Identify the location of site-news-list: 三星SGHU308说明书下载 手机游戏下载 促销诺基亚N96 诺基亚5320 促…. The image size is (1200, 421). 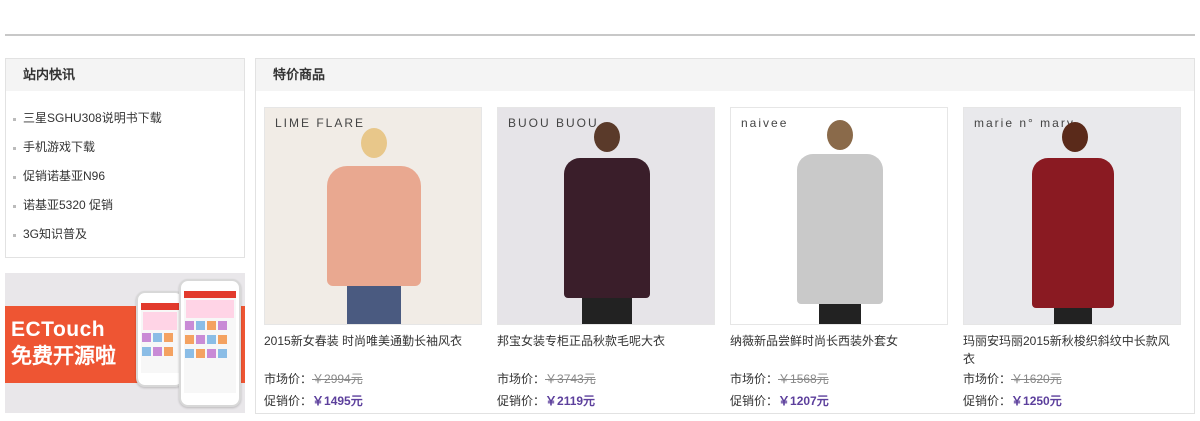
(125, 170).